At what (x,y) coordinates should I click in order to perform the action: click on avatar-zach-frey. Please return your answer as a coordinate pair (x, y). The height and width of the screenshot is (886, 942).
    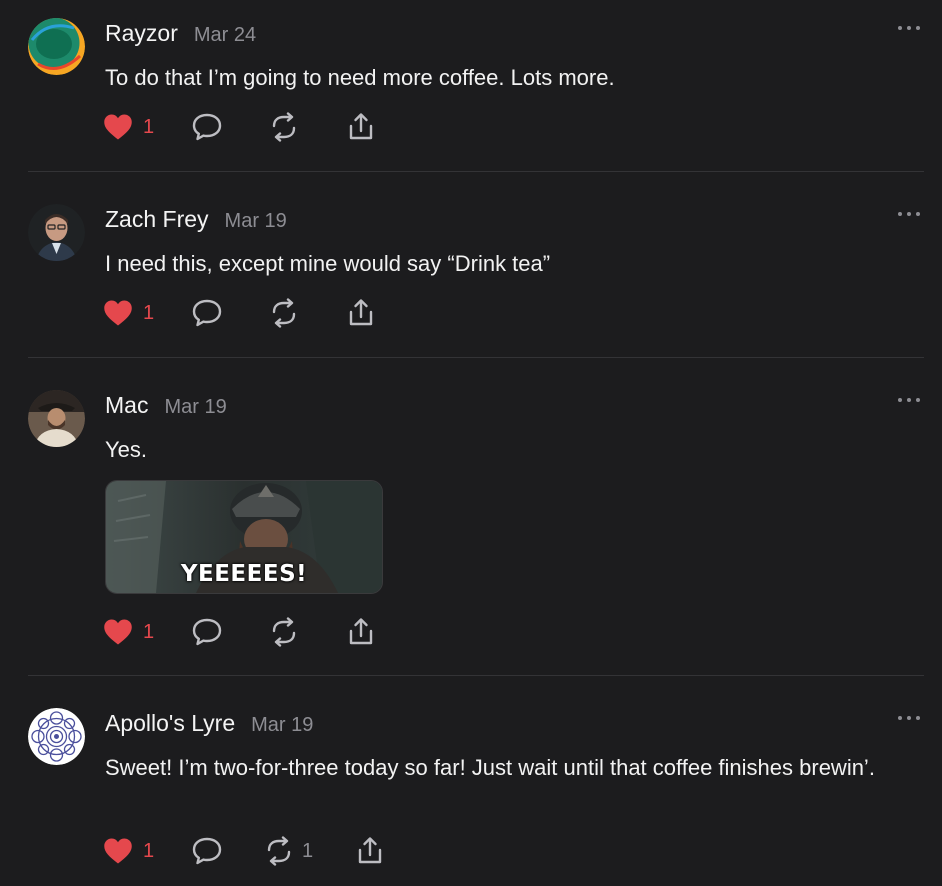
    Looking at the image, I should click on (56, 232).